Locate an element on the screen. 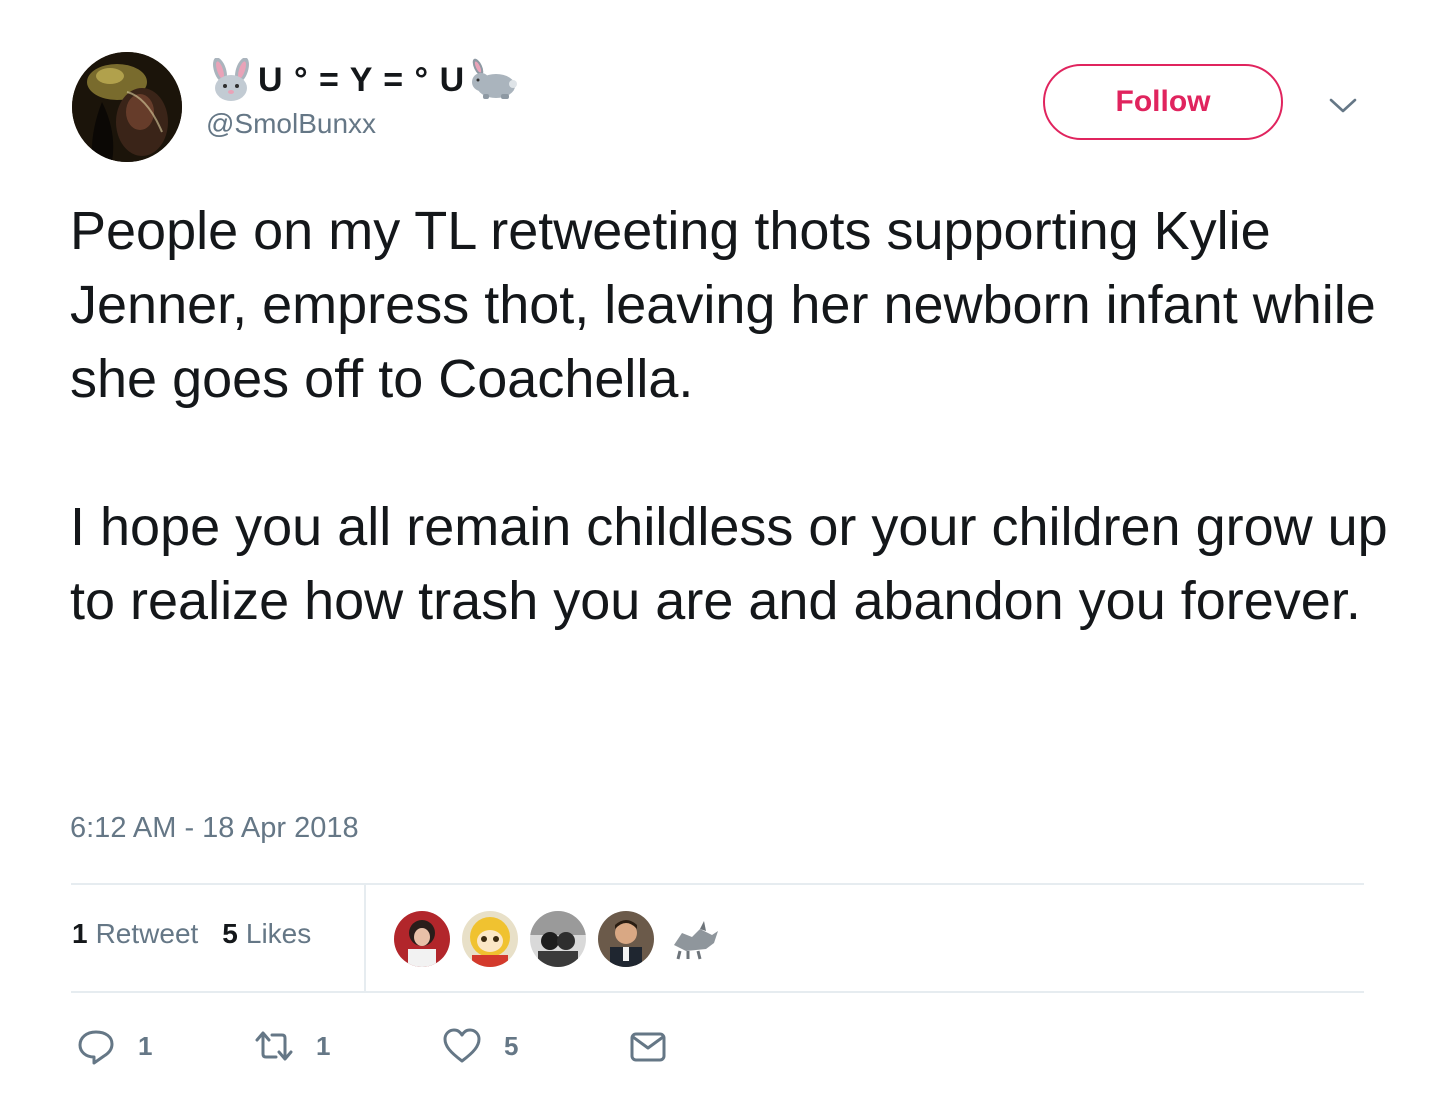  likes-stat: 5 Likes is located at coordinates (266, 934).